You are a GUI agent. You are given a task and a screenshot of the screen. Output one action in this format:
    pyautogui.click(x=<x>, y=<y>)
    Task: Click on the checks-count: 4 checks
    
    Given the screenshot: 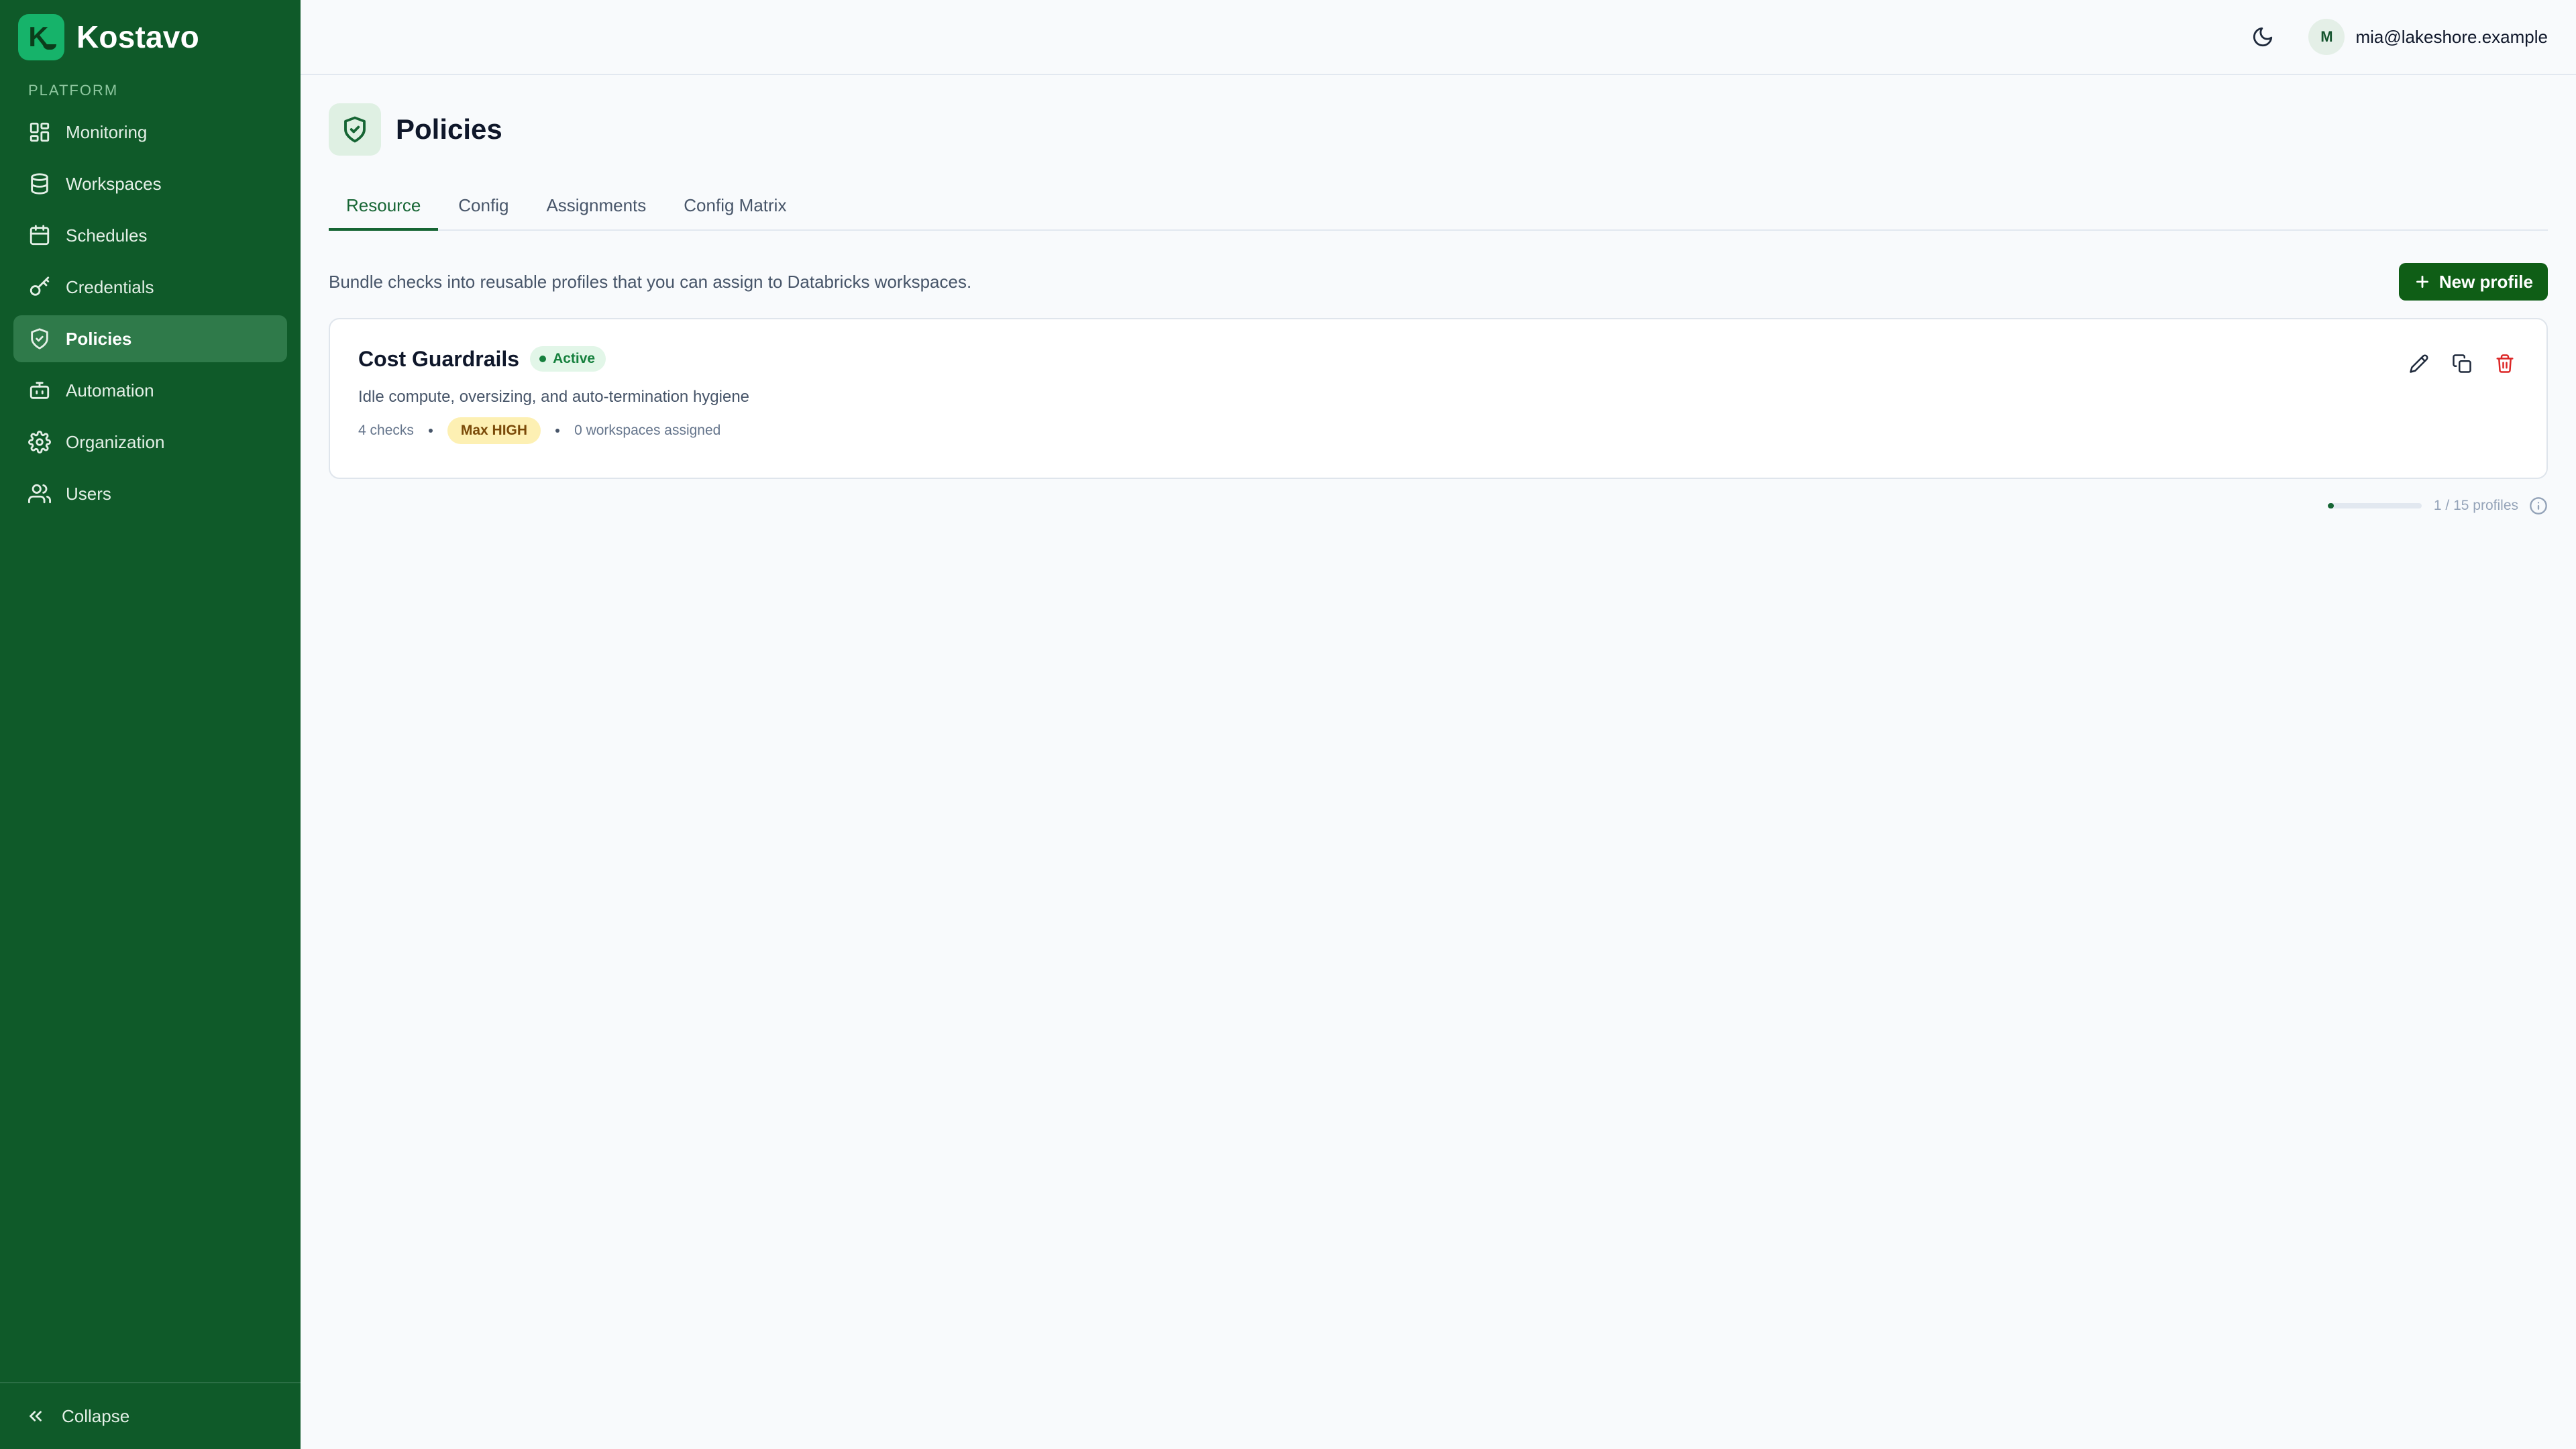 What is the action you would take?
    pyautogui.click(x=386, y=430)
    